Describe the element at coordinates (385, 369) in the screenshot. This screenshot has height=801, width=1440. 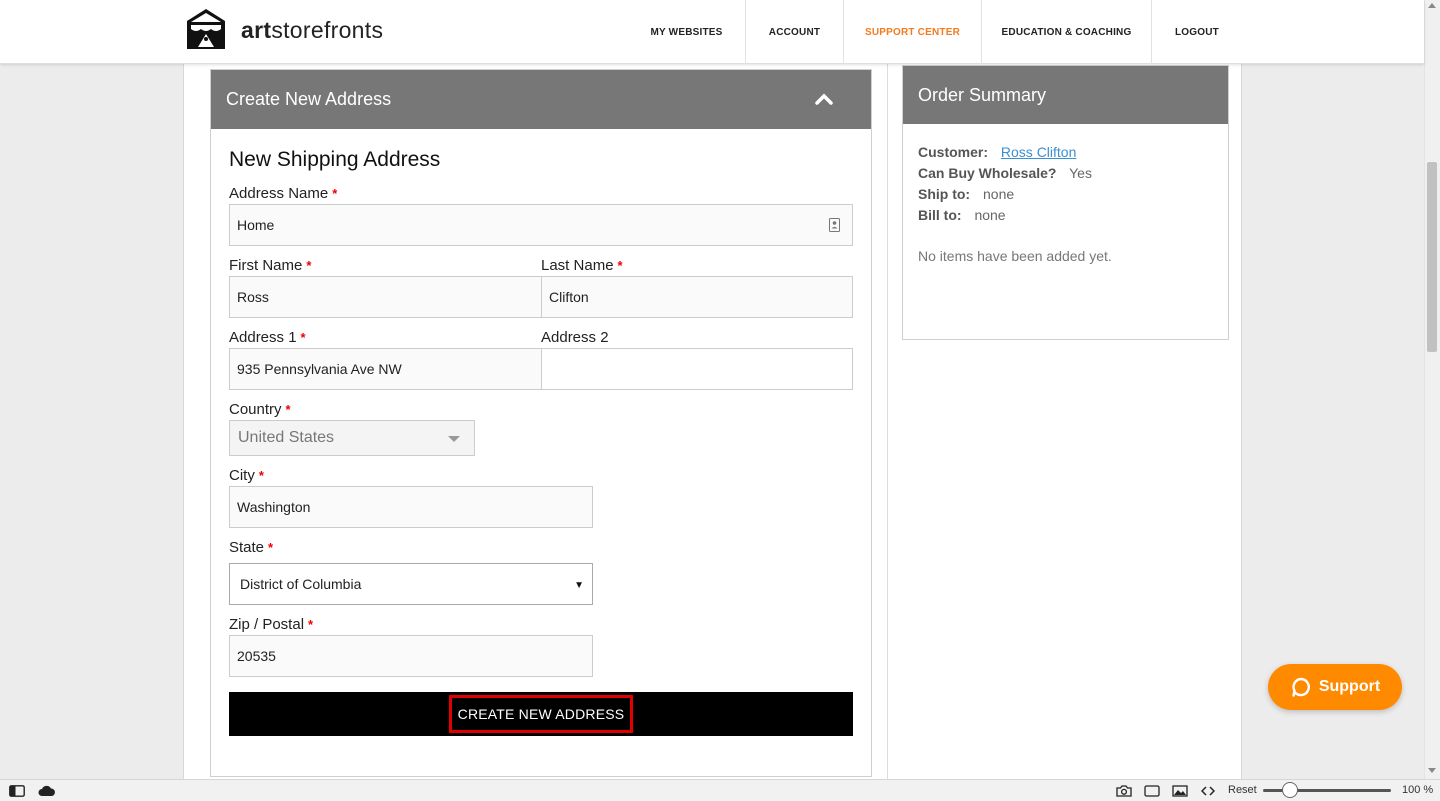
I see `address1-input: 935 Pennsylvania Ave NW` at that location.